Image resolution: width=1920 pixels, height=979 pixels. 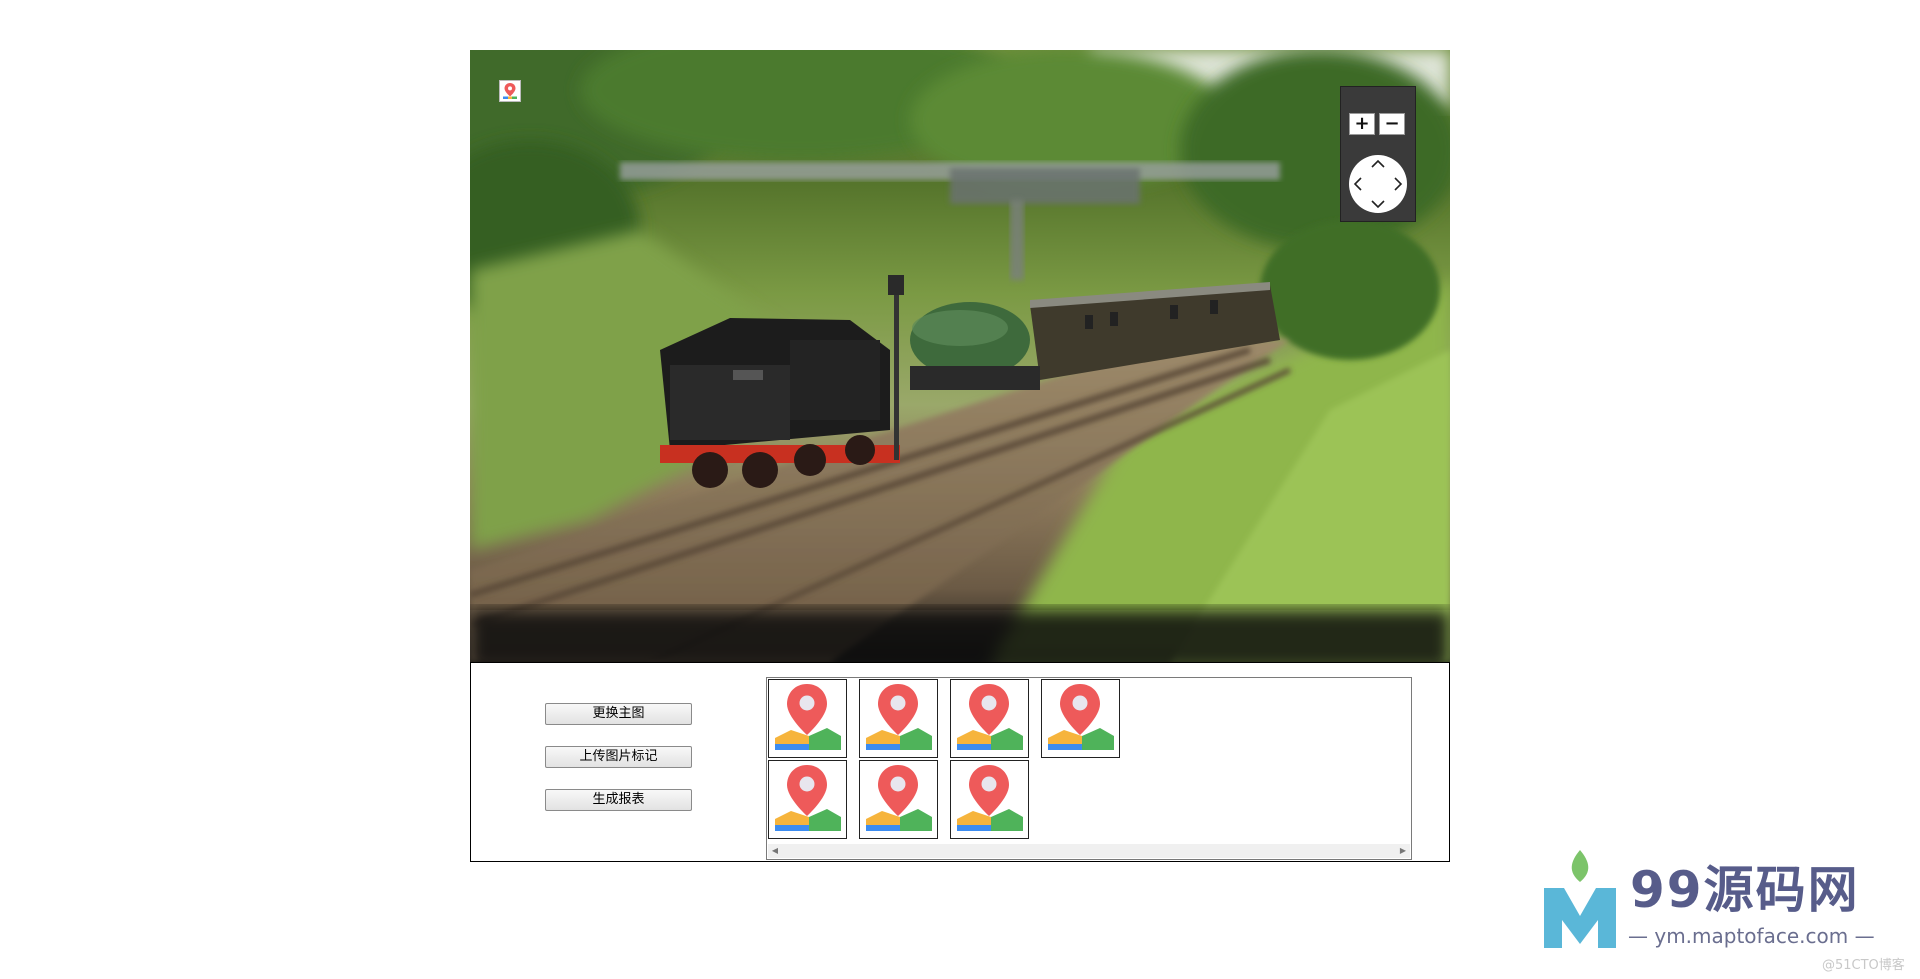 What do you see at coordinates (1403, 851) in the screenshot?
I see `scroll-right-icon: ▶` at bounding box center [1403, 851].